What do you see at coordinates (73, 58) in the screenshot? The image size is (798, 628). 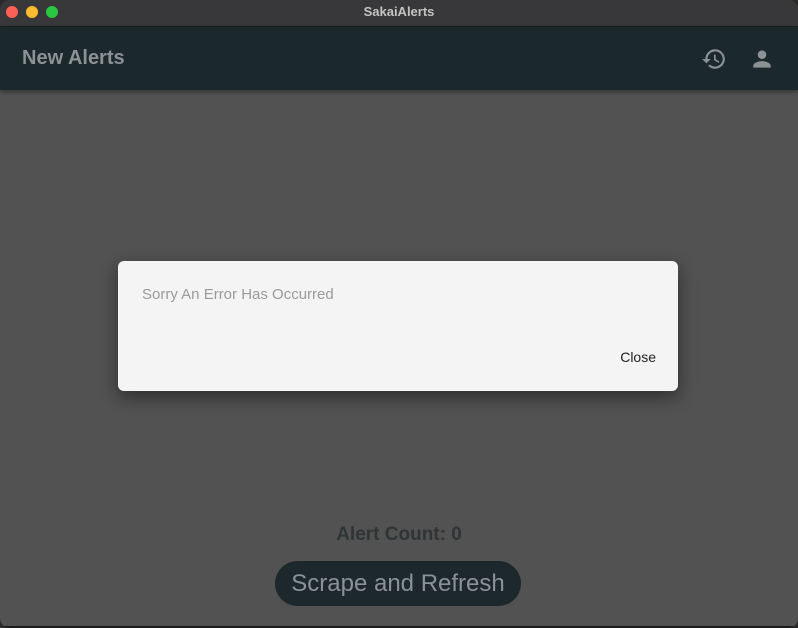 I see `page-title: New Alerts` at bounding box center [73, 58].